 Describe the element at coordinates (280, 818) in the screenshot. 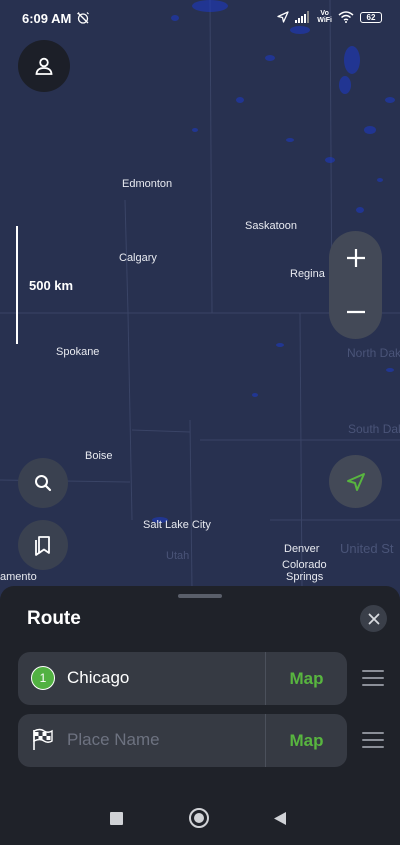

I see `back-button` at that location.